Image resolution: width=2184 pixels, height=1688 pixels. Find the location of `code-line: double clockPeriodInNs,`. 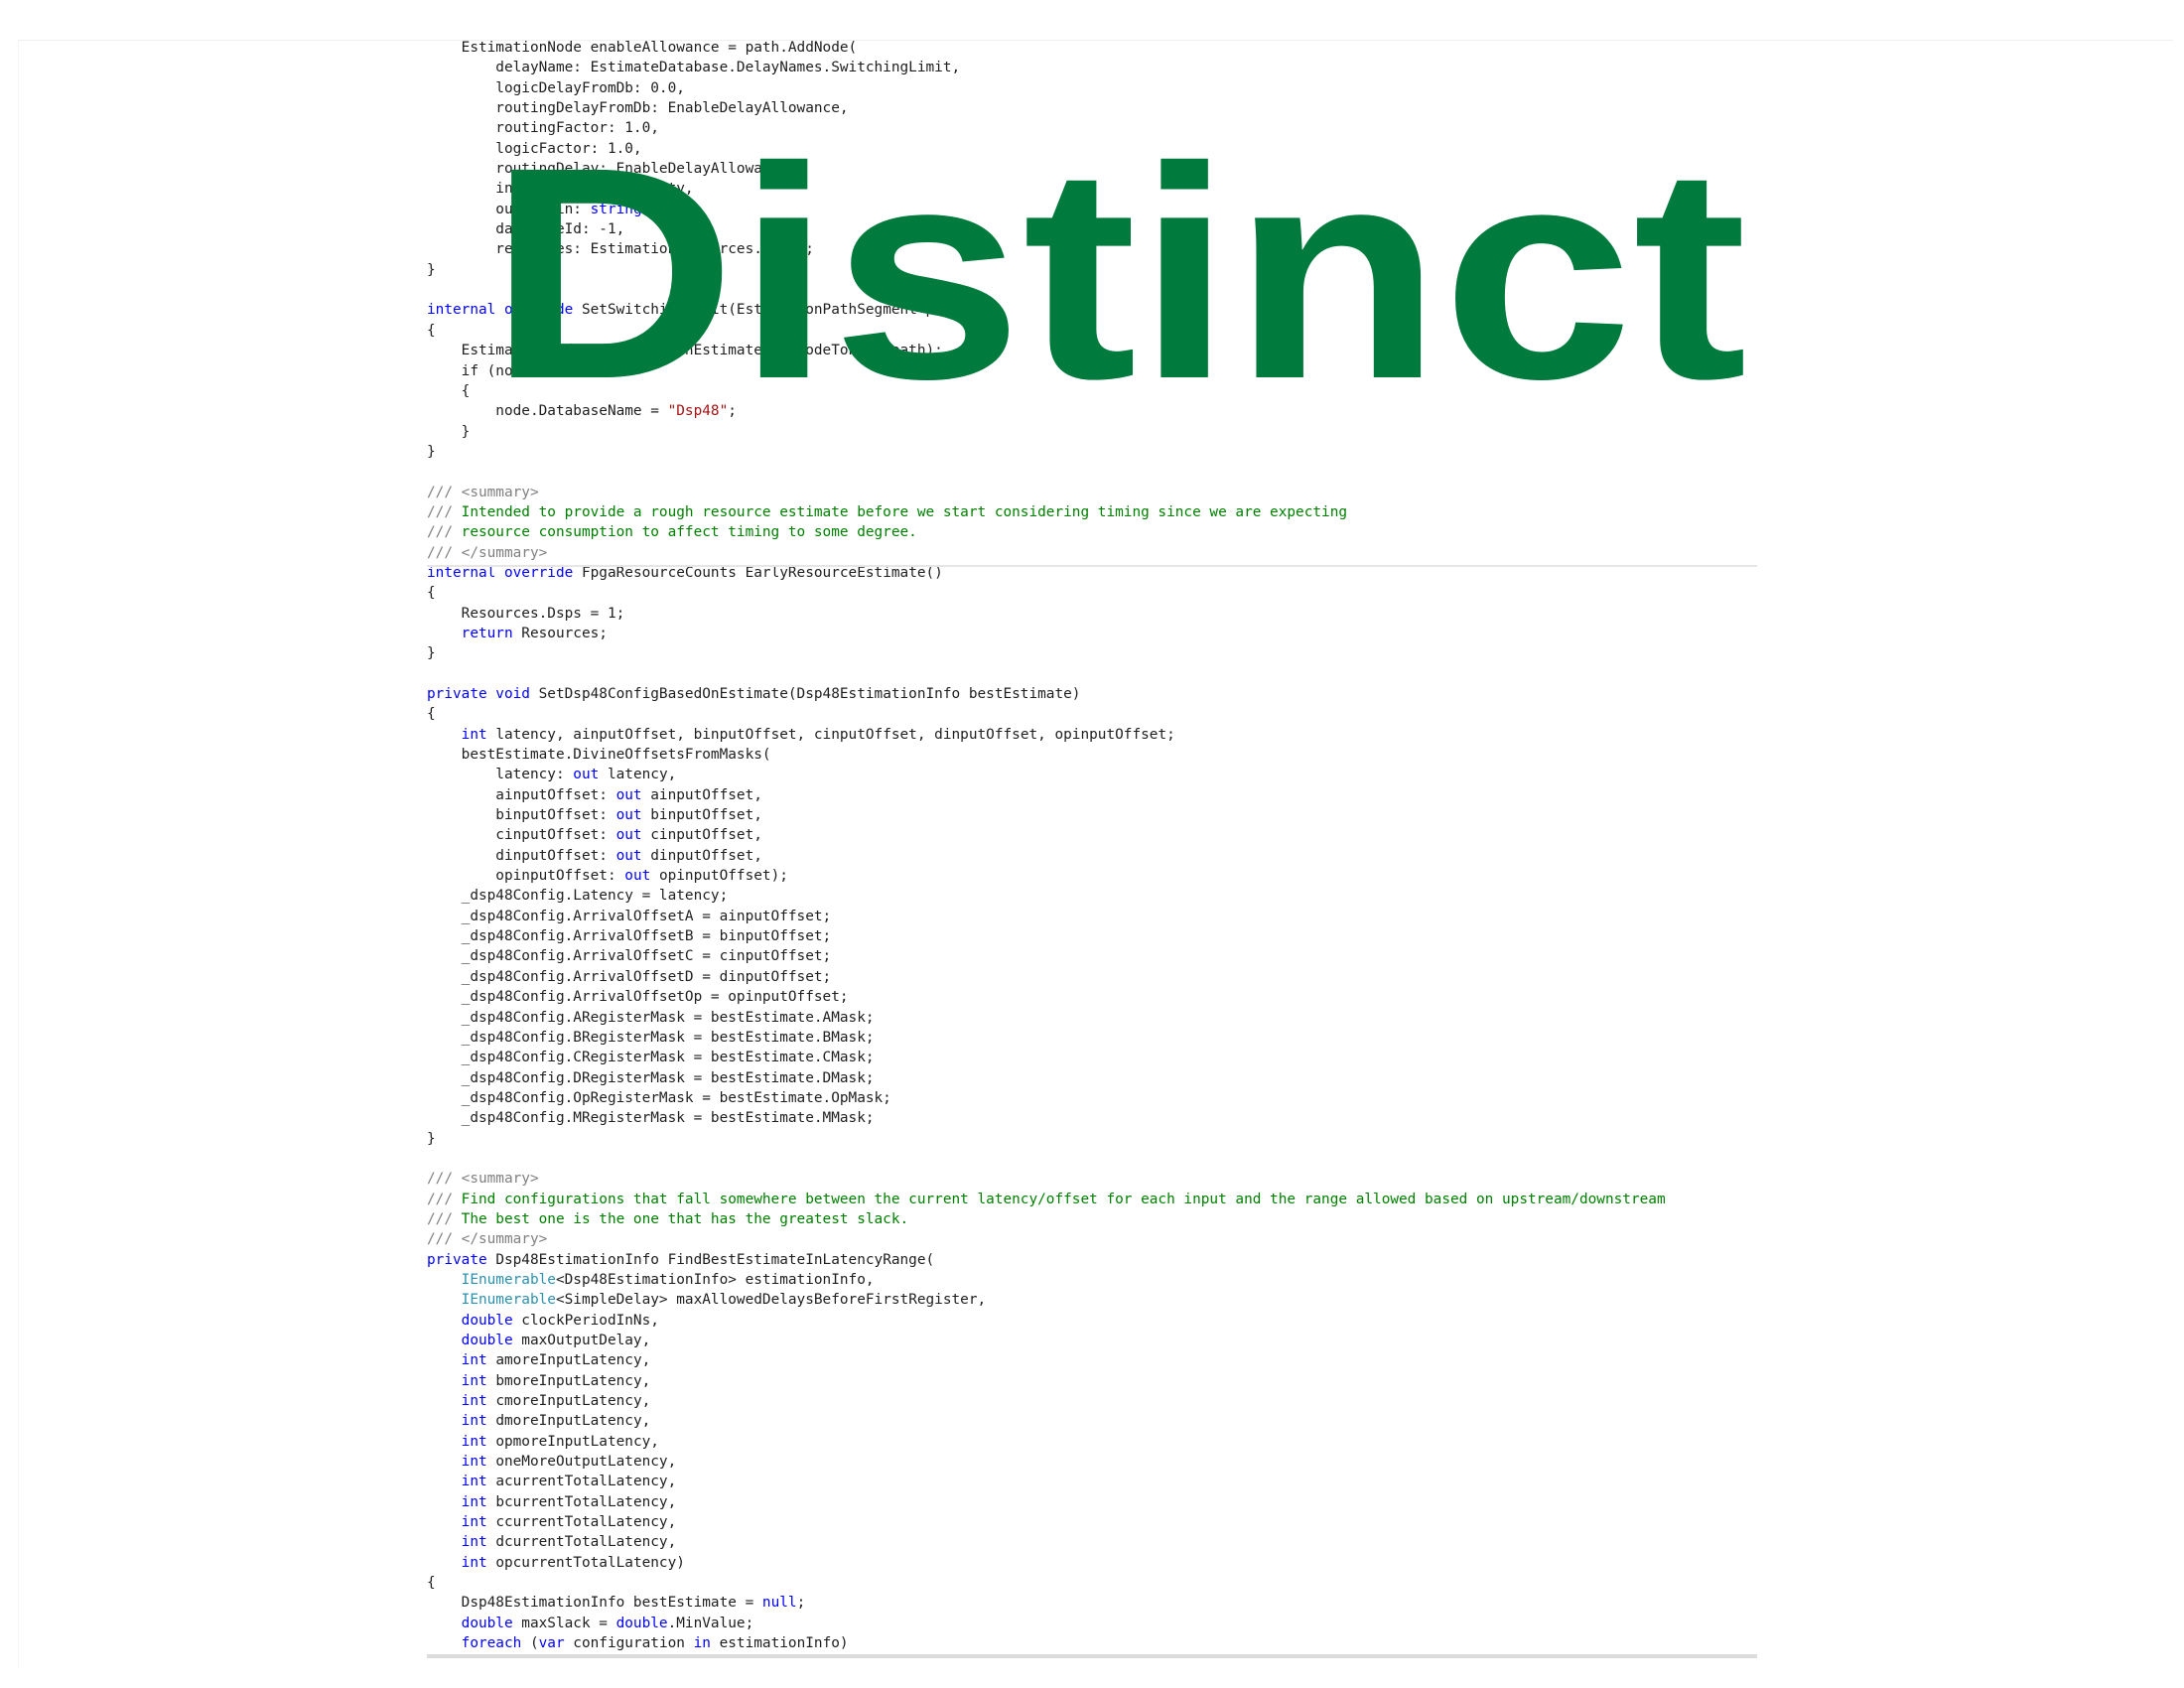

code-line: double clockPeriodInNs, is located at coordinates (1092, 1321).